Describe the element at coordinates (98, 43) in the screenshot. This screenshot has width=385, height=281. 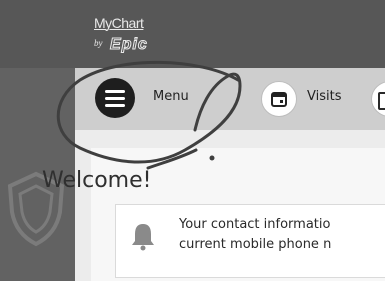
I see `logo-by-text: by` at that location.